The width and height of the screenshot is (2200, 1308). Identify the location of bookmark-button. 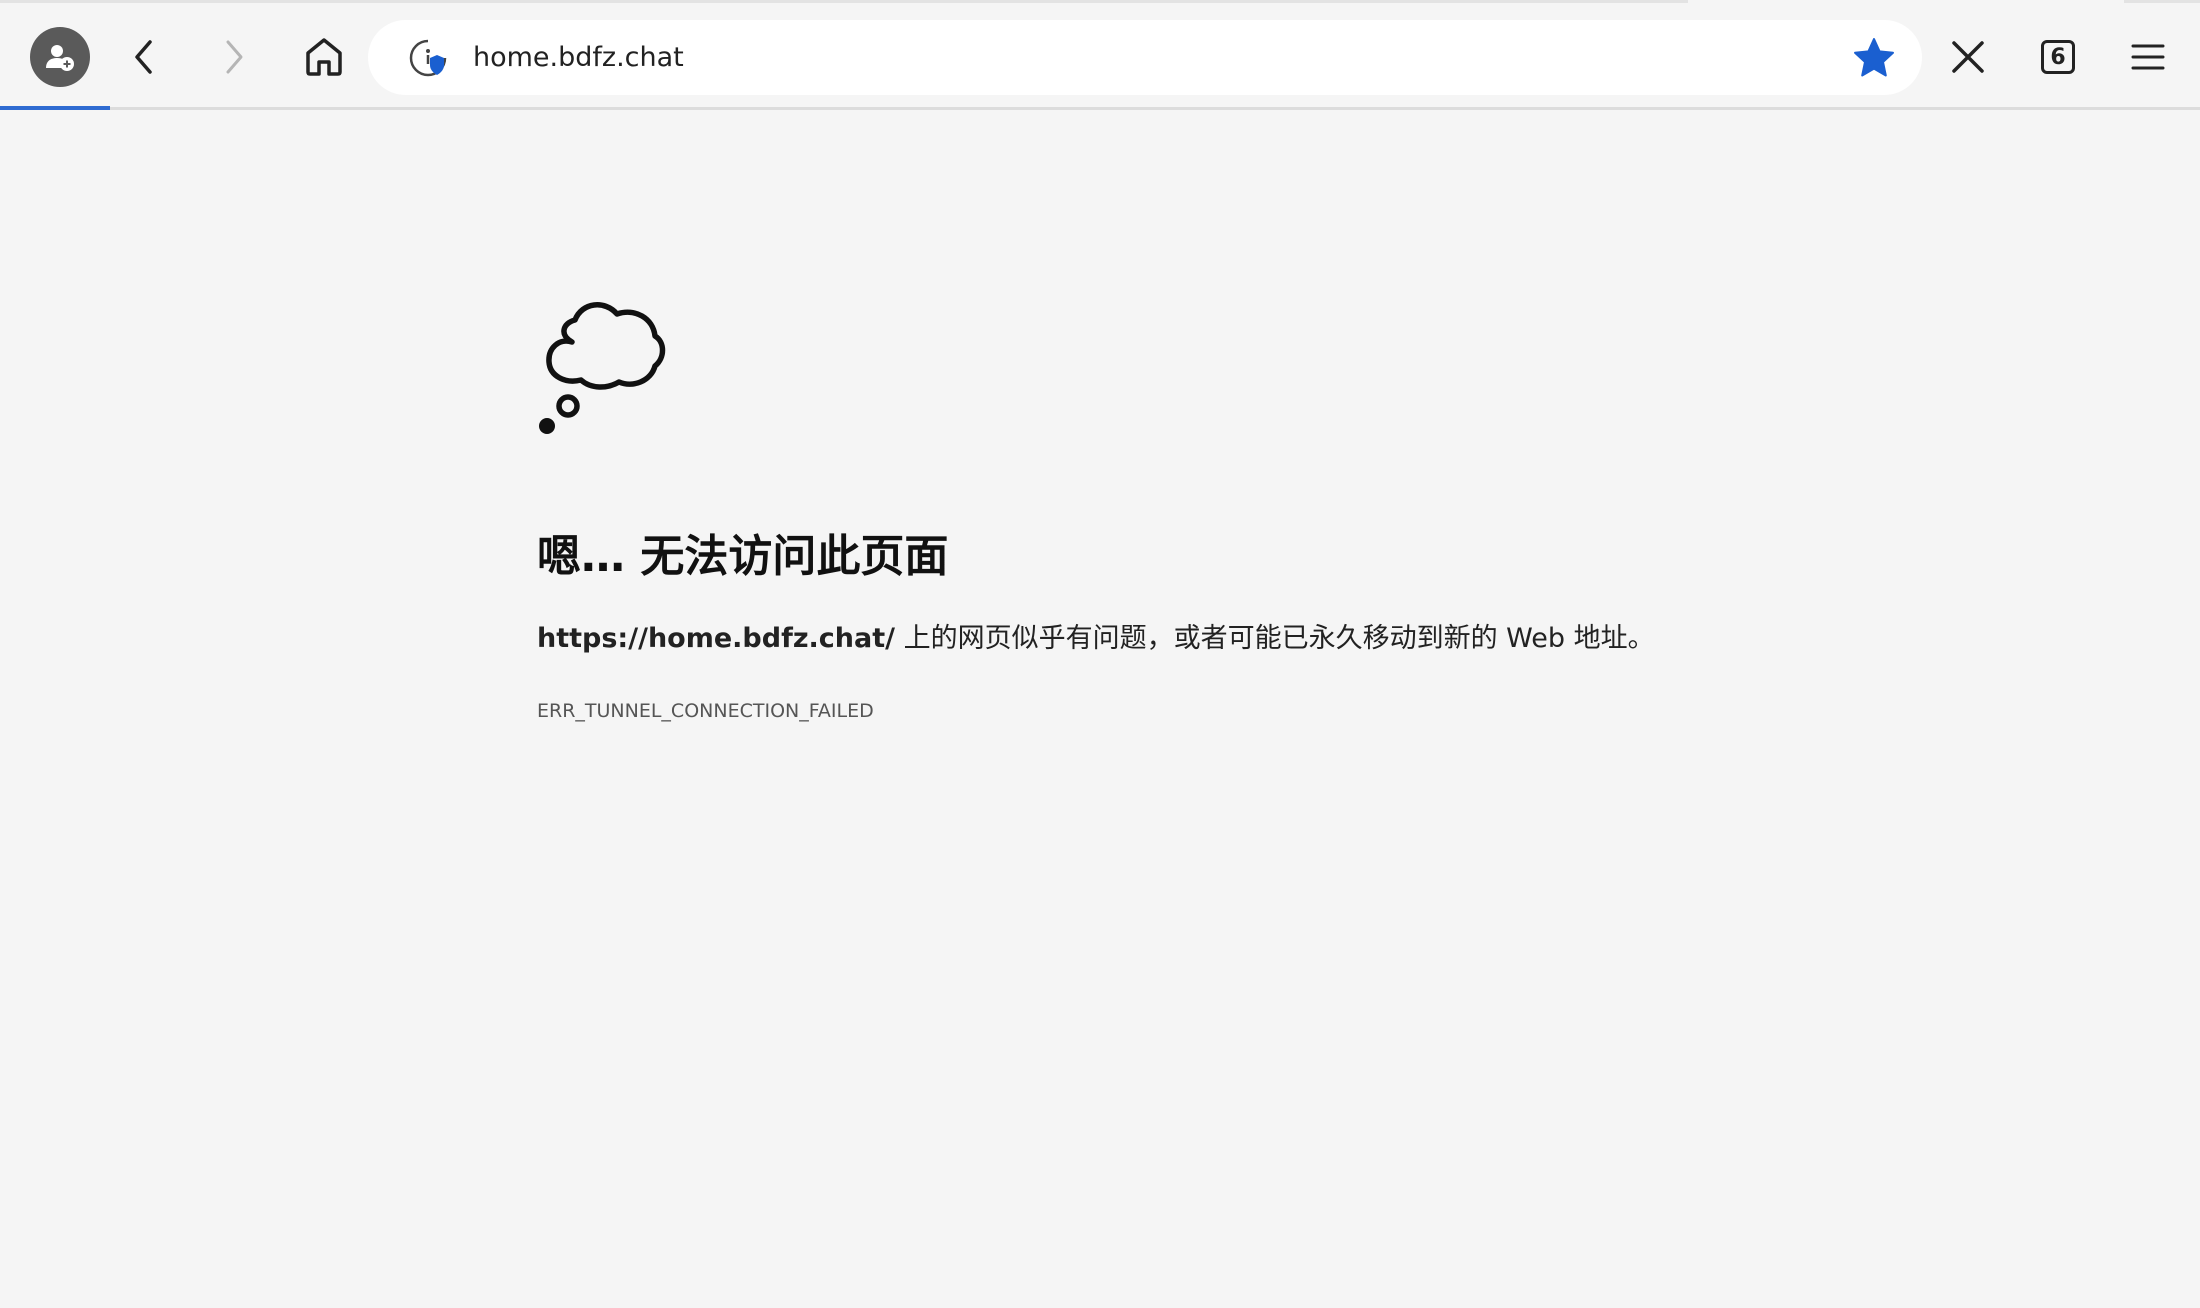
(1874, 58).